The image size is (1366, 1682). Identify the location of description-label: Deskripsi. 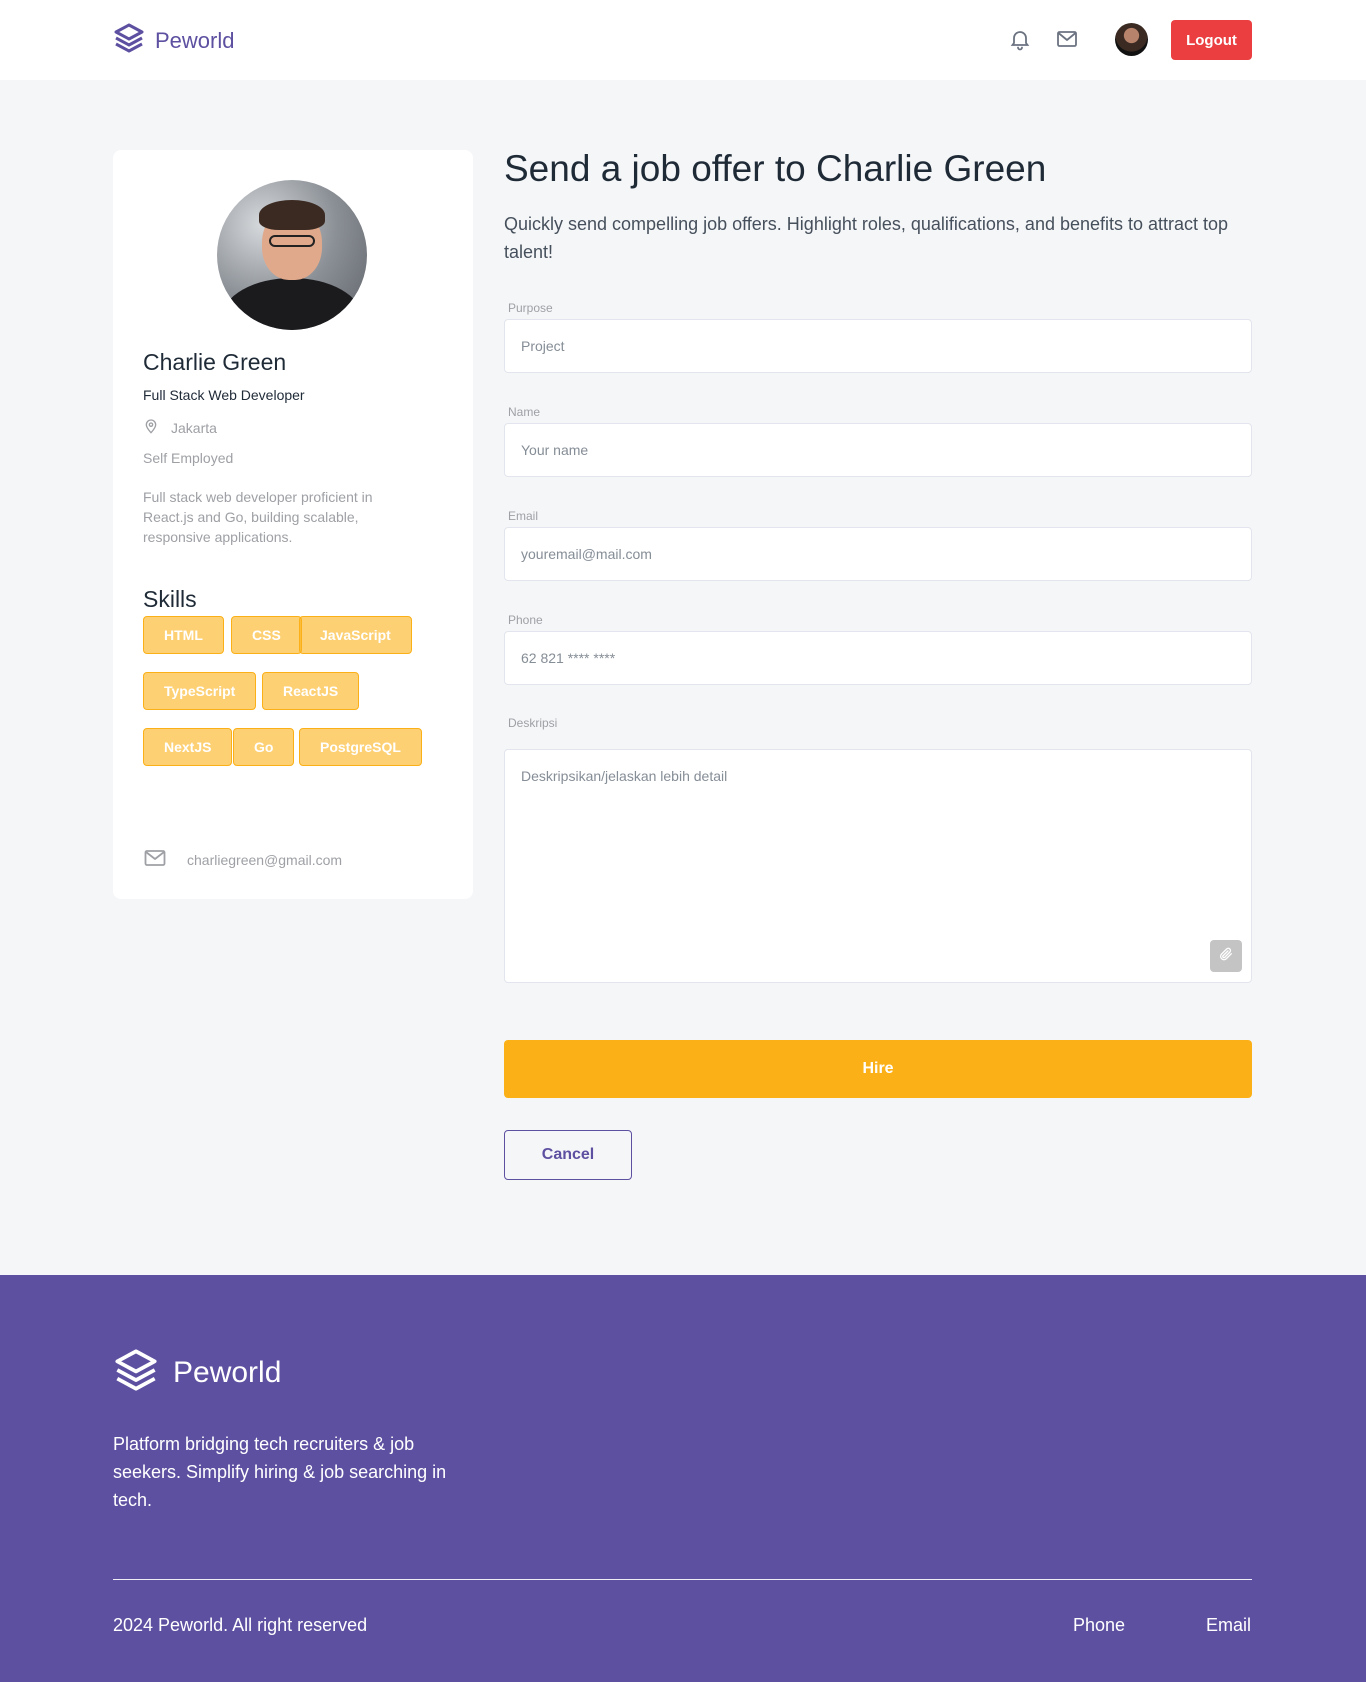
(533, 723).